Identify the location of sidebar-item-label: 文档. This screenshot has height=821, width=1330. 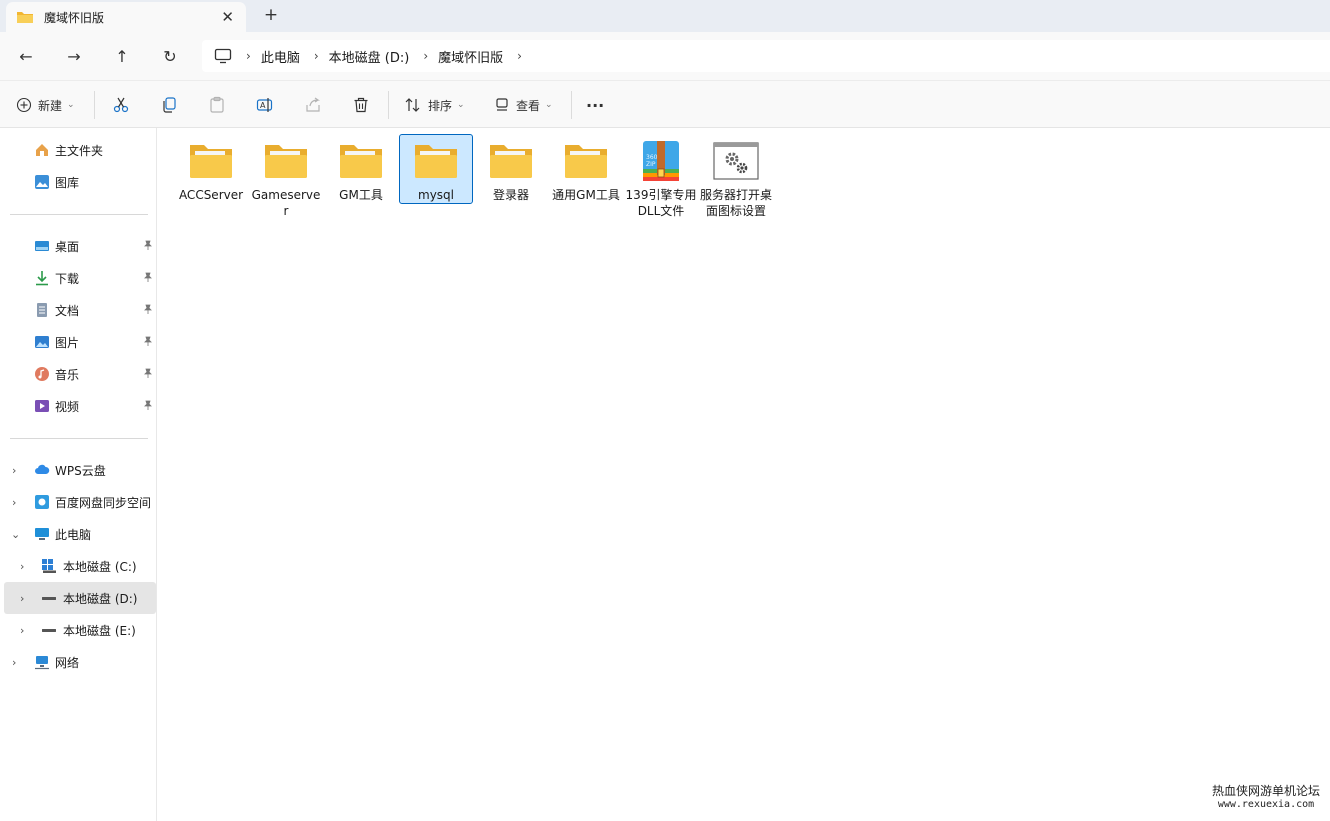
(67, 310).